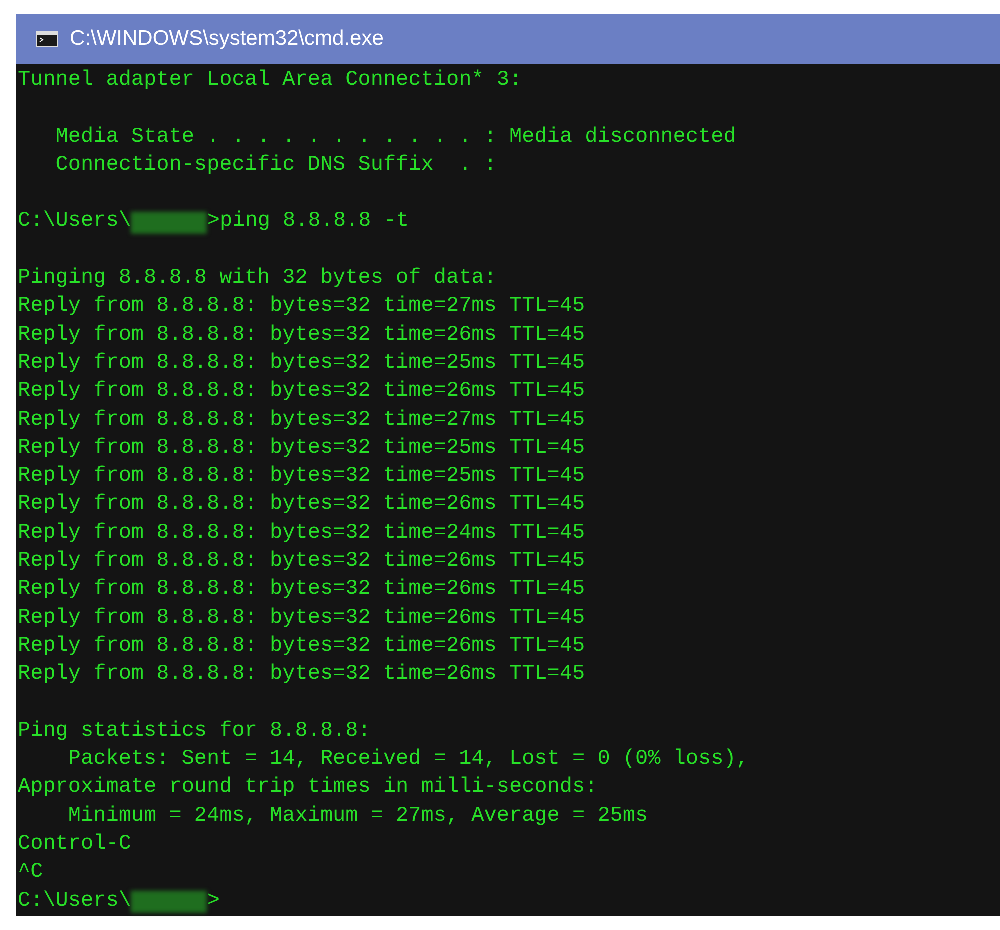 This screenshot has height=930, width=1000. What do you see at coordinates (308, 788) in the screenshot?
I see `console-line: Approximate round trip times in milli-seconds:` at bounding box center [308, 788].